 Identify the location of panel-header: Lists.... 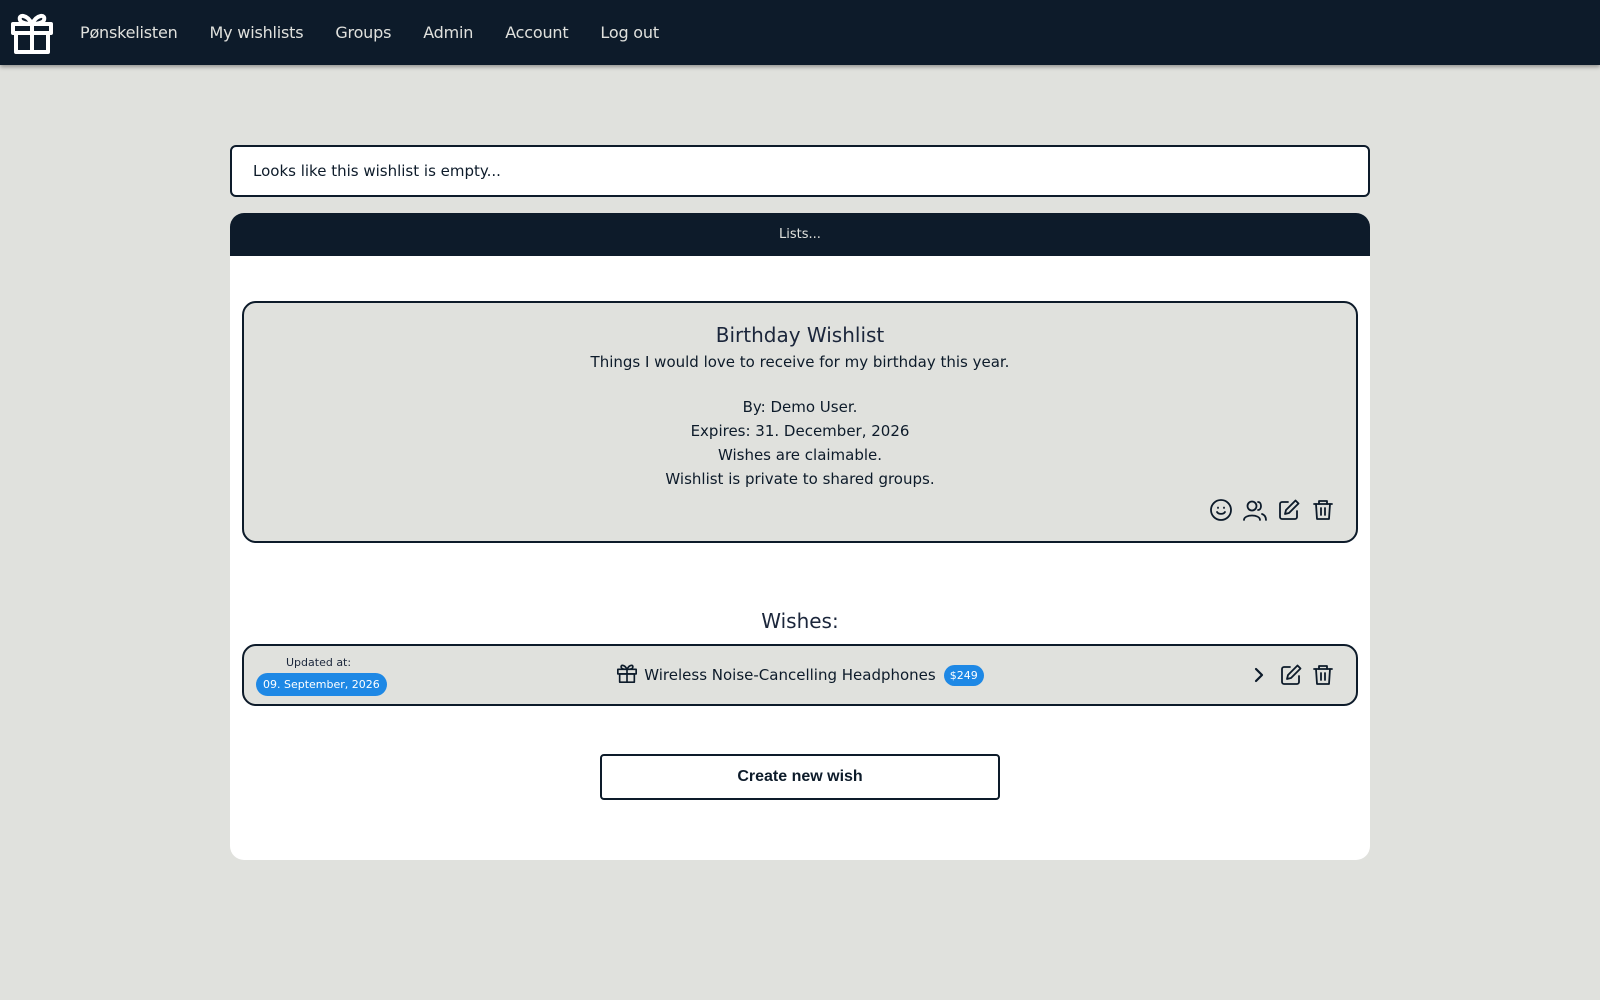
(800, 234).